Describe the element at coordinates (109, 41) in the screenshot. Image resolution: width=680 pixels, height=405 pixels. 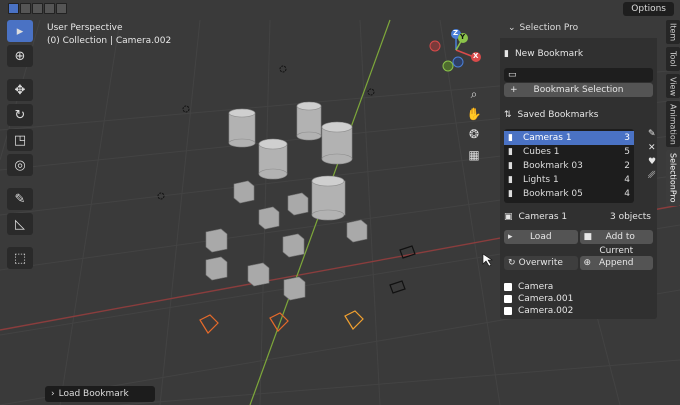
I see `collection-label: (0) Collection | Camera.002` at that location.